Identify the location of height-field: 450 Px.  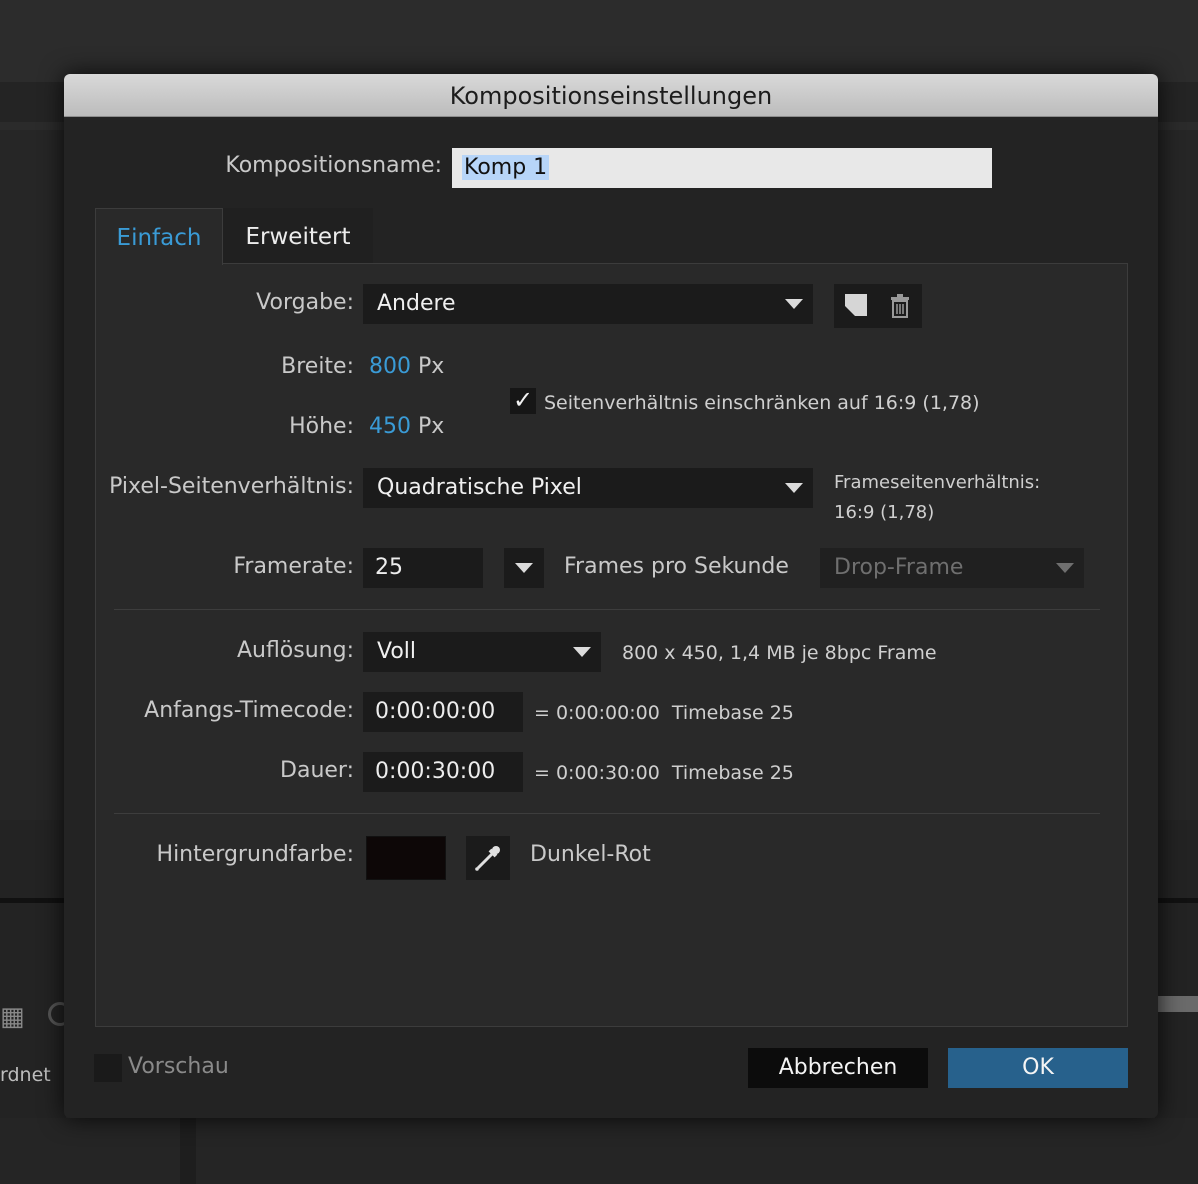
(406, 426).